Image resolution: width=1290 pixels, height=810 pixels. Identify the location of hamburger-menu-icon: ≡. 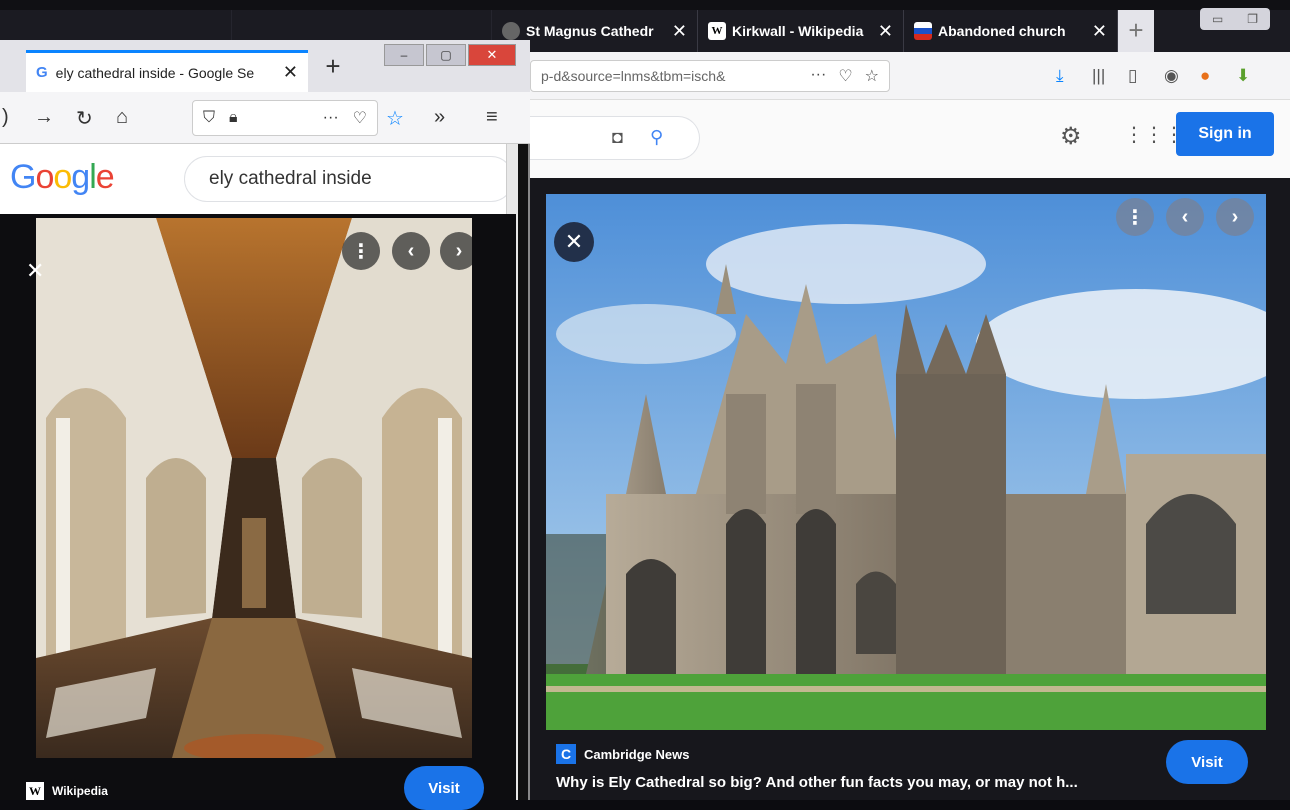
(492, 117).